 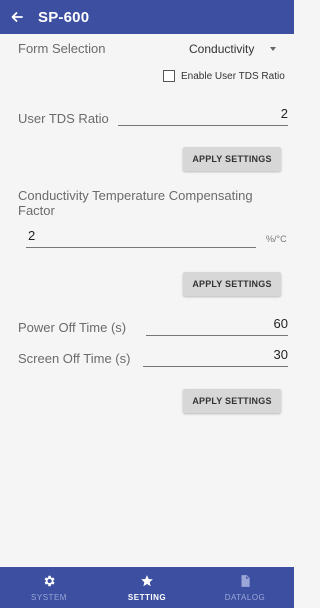 What do you see at coordinates (276, 239) in the screenshot?
I see `ctc-factor-unit: %/°C` at bounding box center [276, 239].